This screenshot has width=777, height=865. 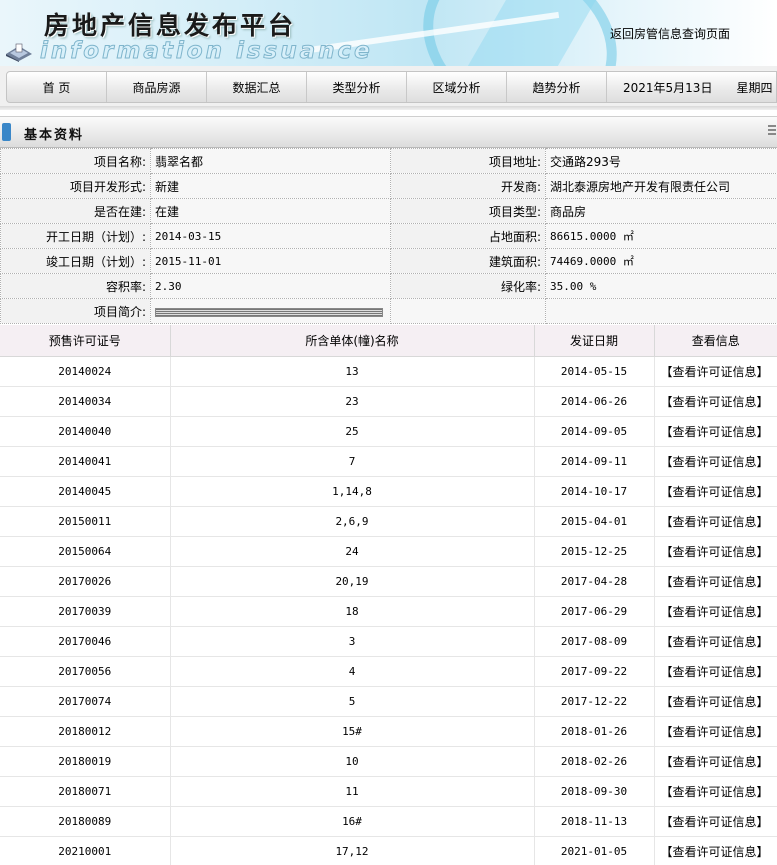 What do you see at coordinates (269, 312) in the screenshot?
I see `intro-placeholder-bar` at bounding box center [269, 312].